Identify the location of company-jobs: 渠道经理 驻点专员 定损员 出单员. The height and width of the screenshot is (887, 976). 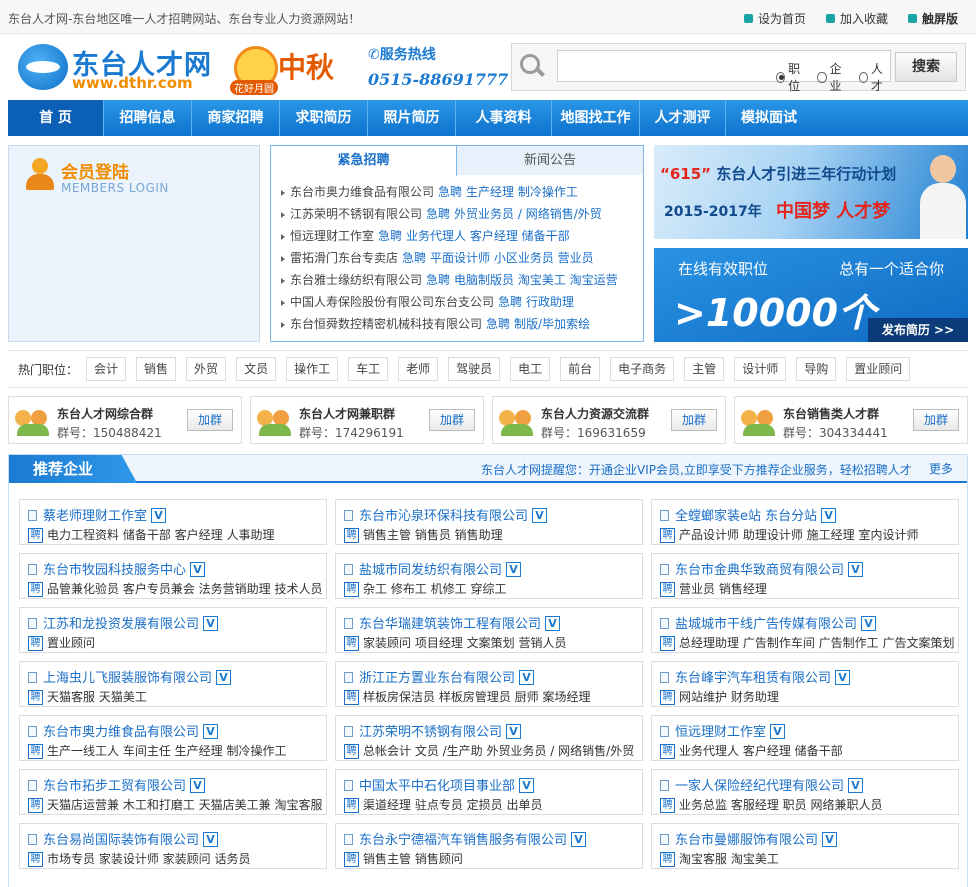
(452, 805).